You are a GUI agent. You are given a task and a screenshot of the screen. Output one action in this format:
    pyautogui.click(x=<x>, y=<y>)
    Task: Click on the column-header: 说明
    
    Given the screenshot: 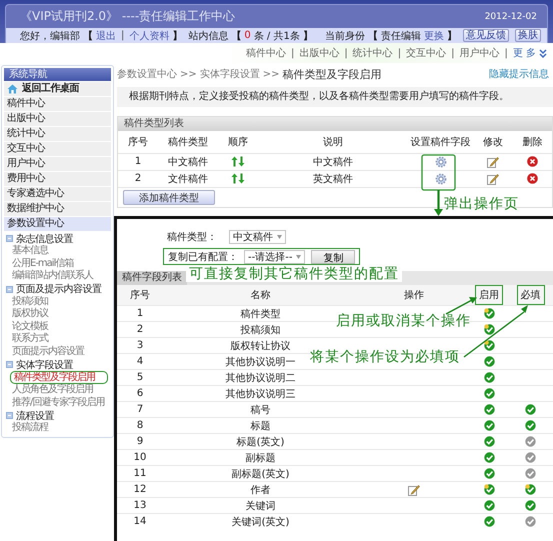 What is the action you would take?
    pyautogui.click(x=333, y=142)
    